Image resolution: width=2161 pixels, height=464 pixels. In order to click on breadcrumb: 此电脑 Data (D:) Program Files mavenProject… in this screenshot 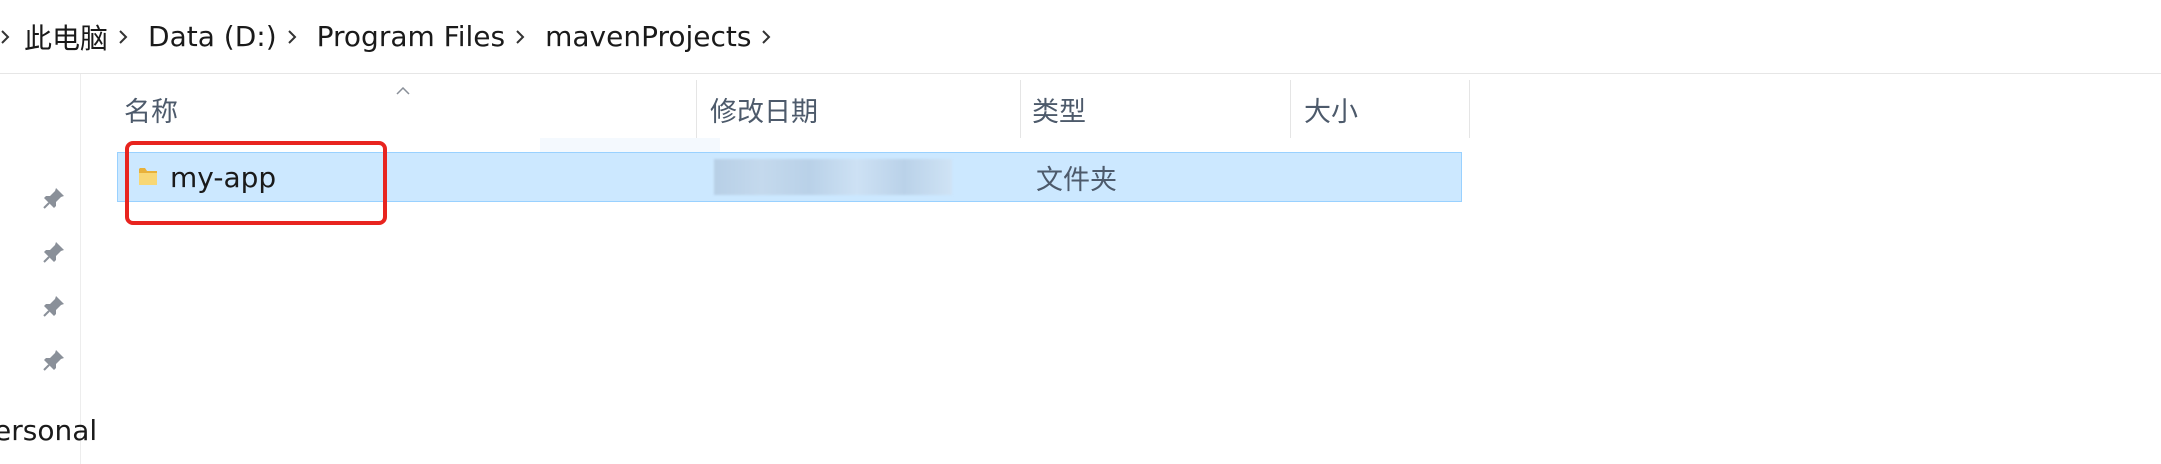, I will do `click(395, 36)`.